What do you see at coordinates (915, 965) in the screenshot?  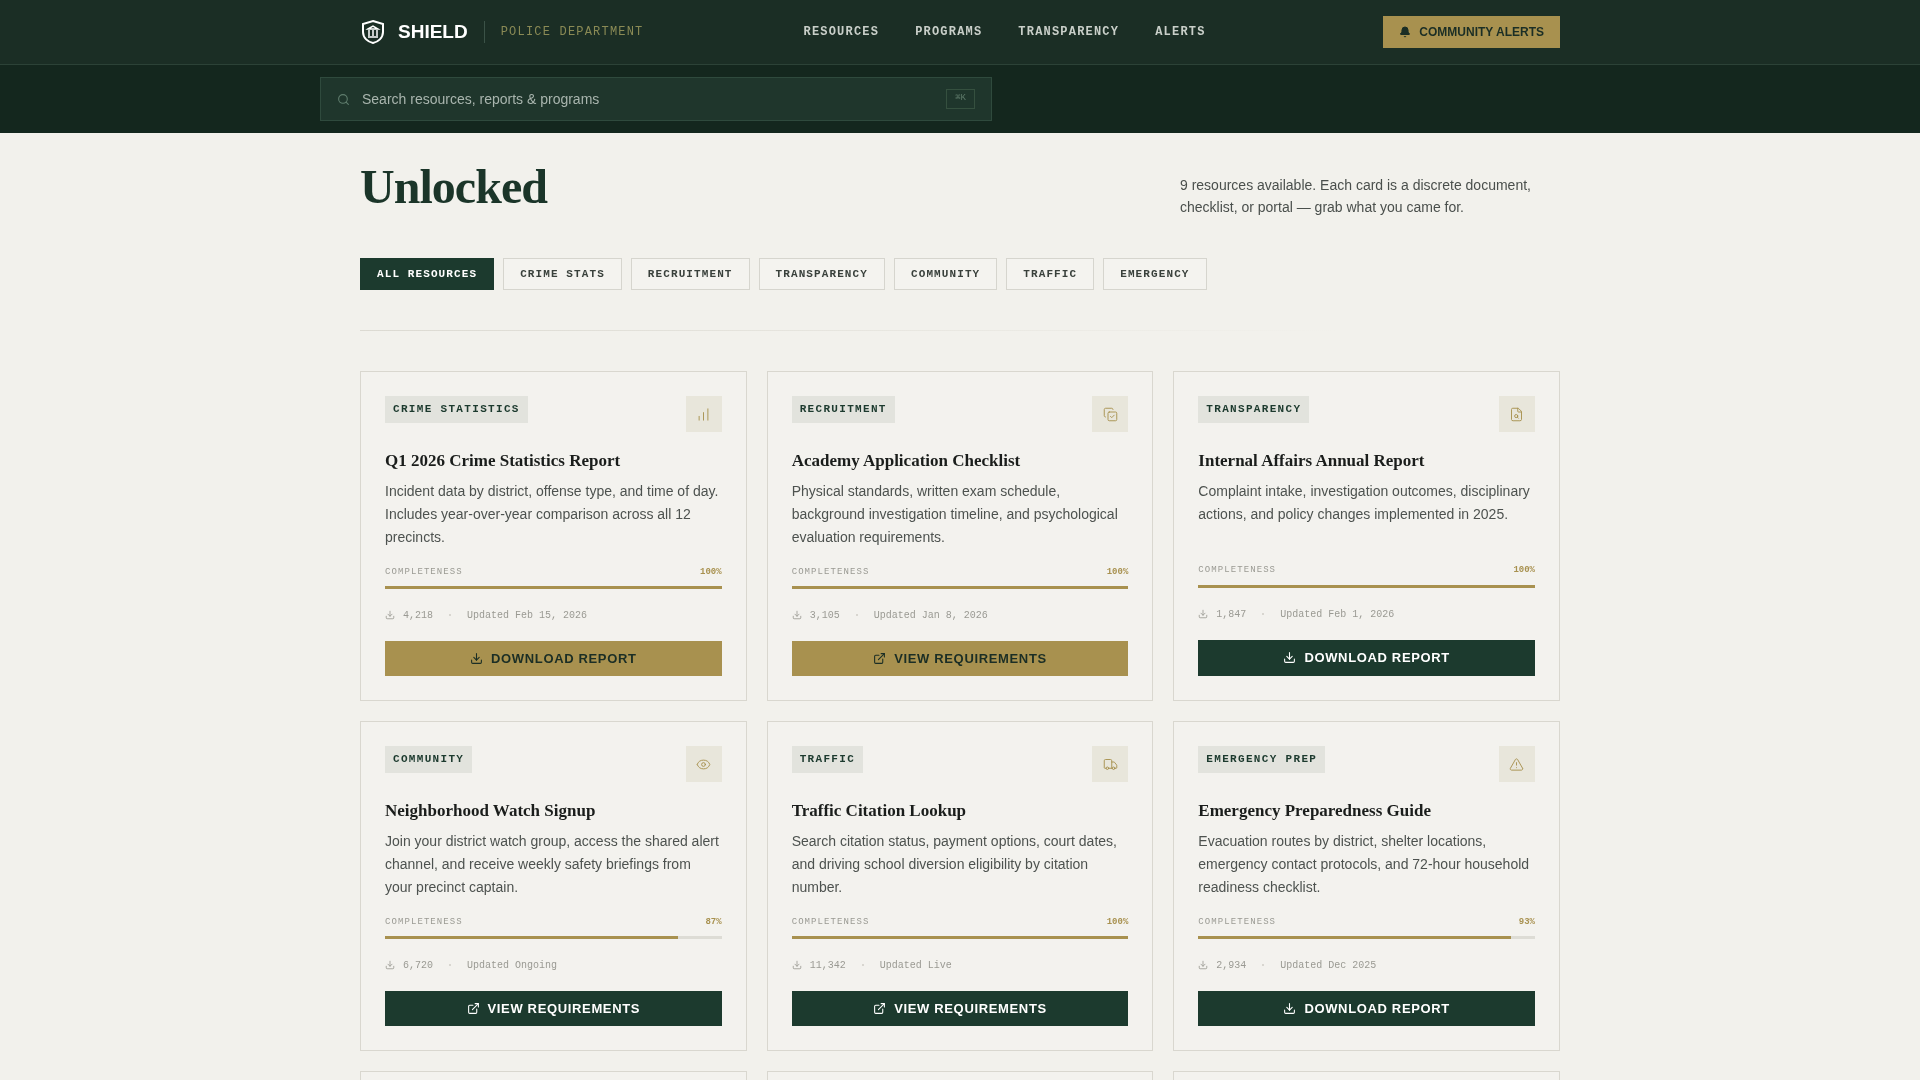 I see `updated-date: Updated Live` at bounding box center [915, 965].